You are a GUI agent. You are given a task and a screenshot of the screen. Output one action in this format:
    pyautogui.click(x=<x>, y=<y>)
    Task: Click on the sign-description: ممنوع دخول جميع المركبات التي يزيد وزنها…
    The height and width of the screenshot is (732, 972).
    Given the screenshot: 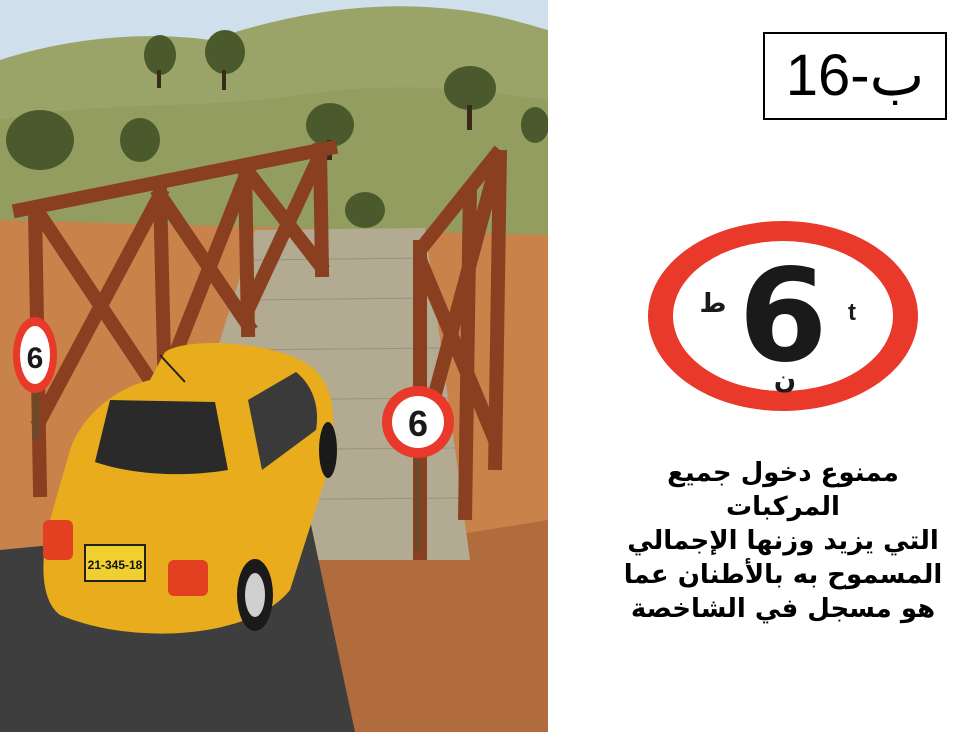 What is the action you would take?
    pyautogui.click(x=783, y=541)
    